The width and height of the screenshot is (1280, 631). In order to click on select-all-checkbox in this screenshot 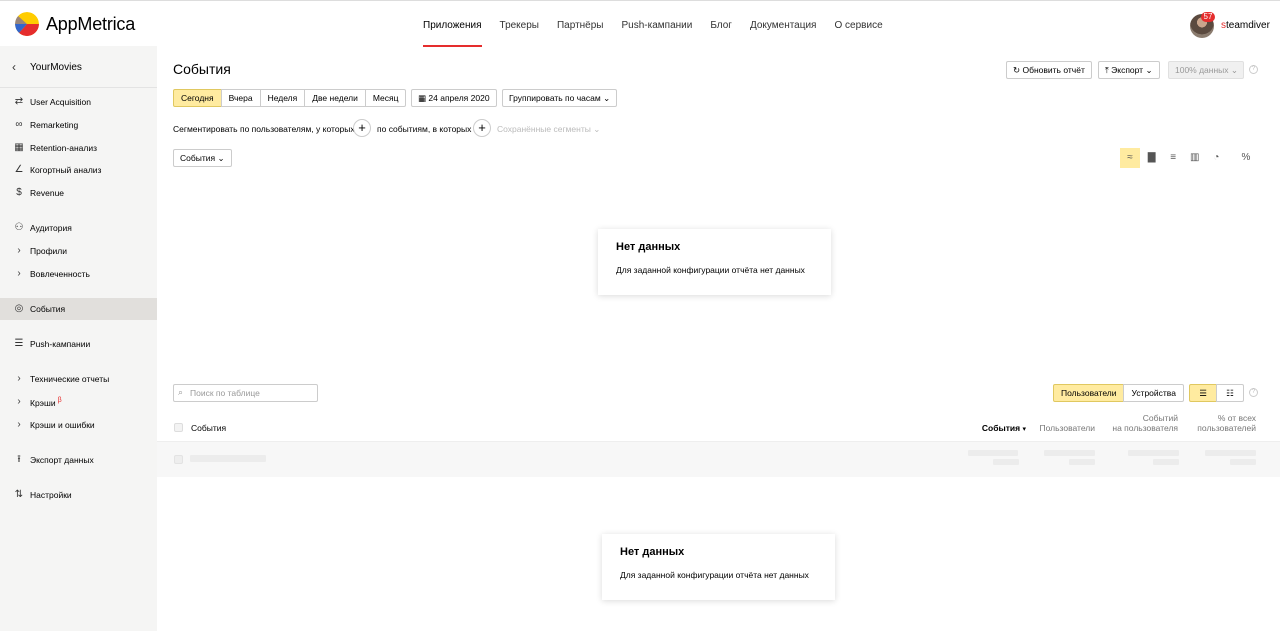, I will do `click(178, 427)`.